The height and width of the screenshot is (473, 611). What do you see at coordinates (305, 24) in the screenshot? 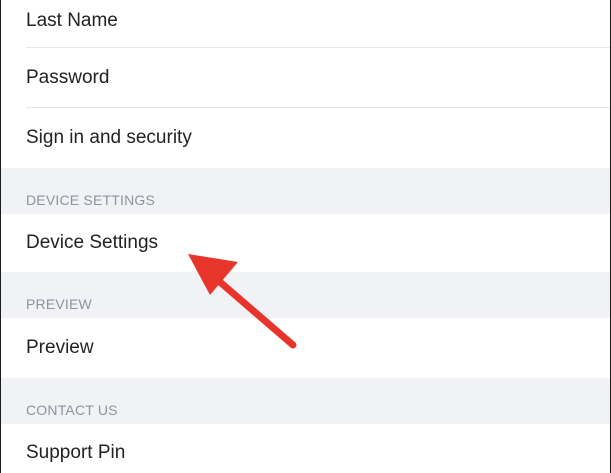
I see `last-name-row: Last Name` at bounding box center [305, 24].